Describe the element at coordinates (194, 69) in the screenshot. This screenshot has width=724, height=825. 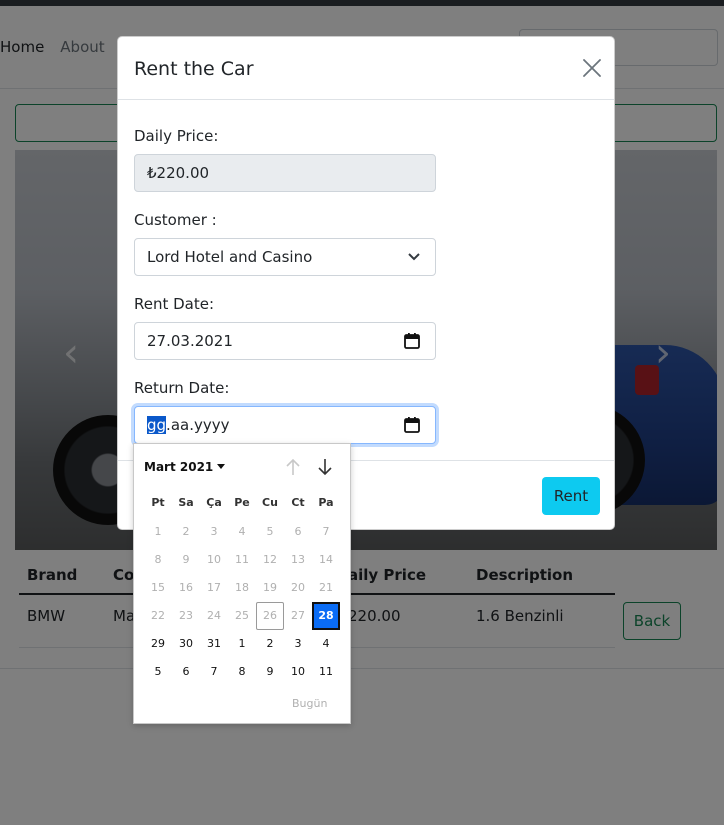
I see `modal-title: Rent the Car` at that location.